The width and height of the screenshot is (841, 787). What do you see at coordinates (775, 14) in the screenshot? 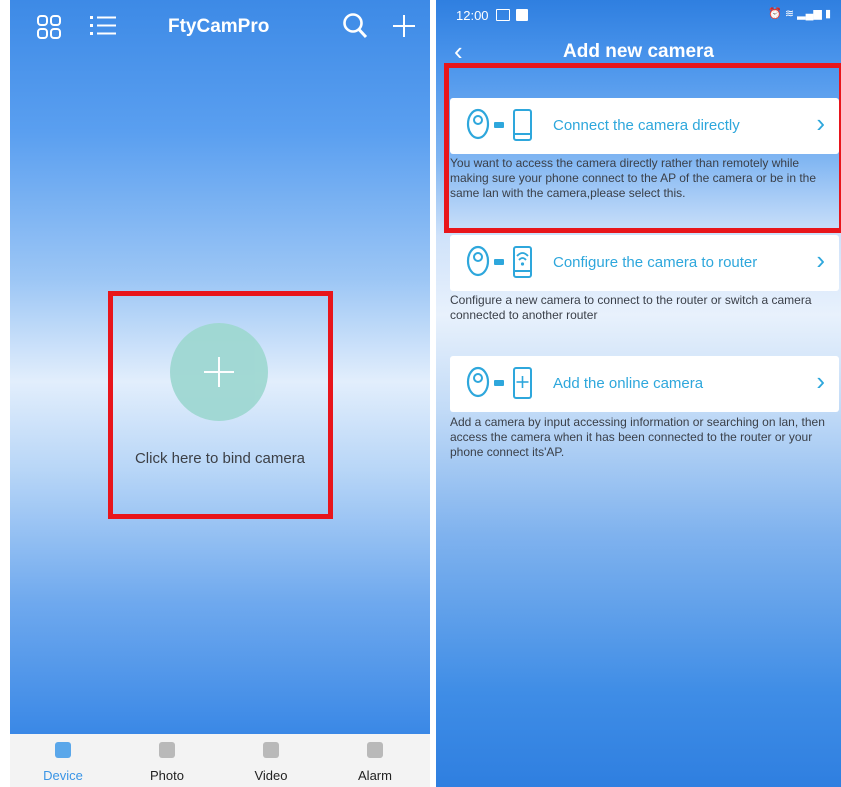
I see `alarm-clock-icon: ⏰` at bounding box center [775, 14].